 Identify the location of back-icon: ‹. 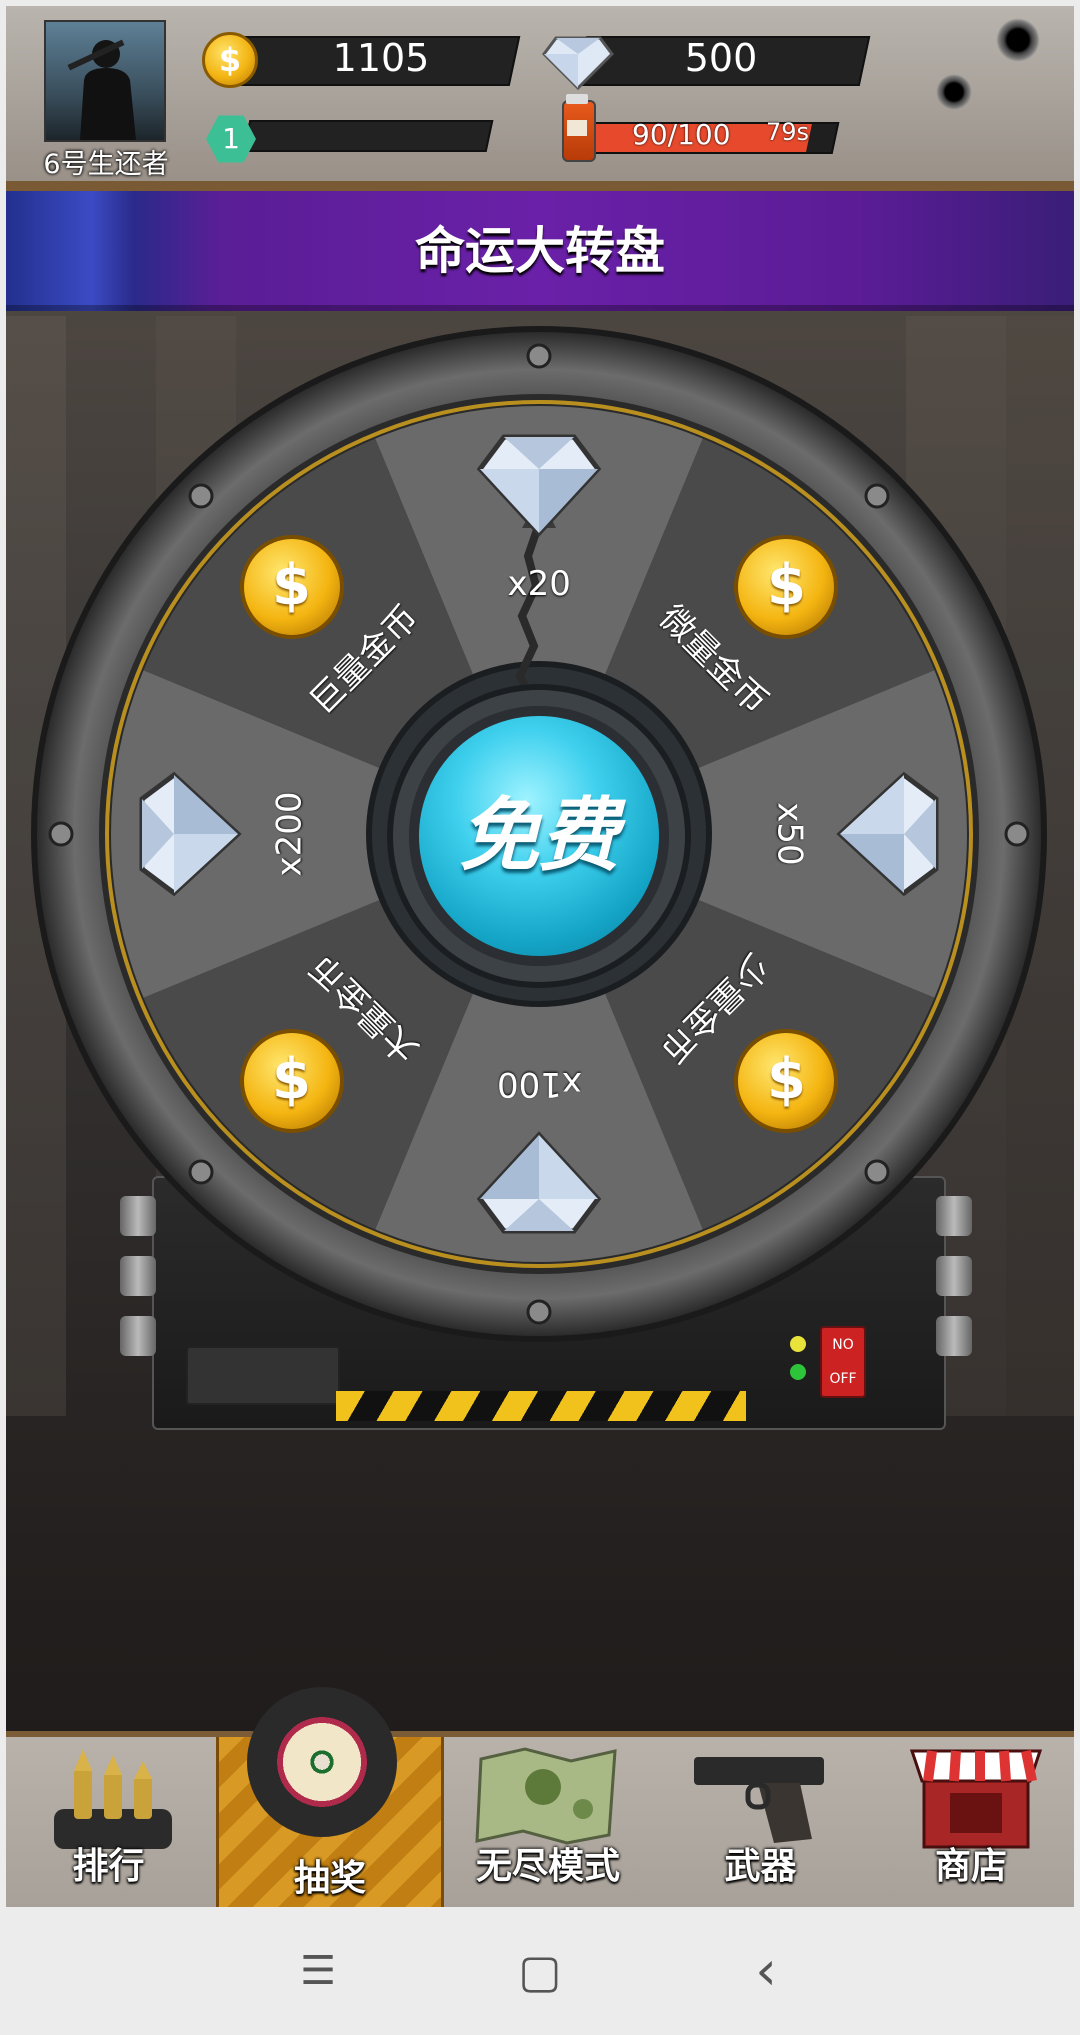
(766, 1971).